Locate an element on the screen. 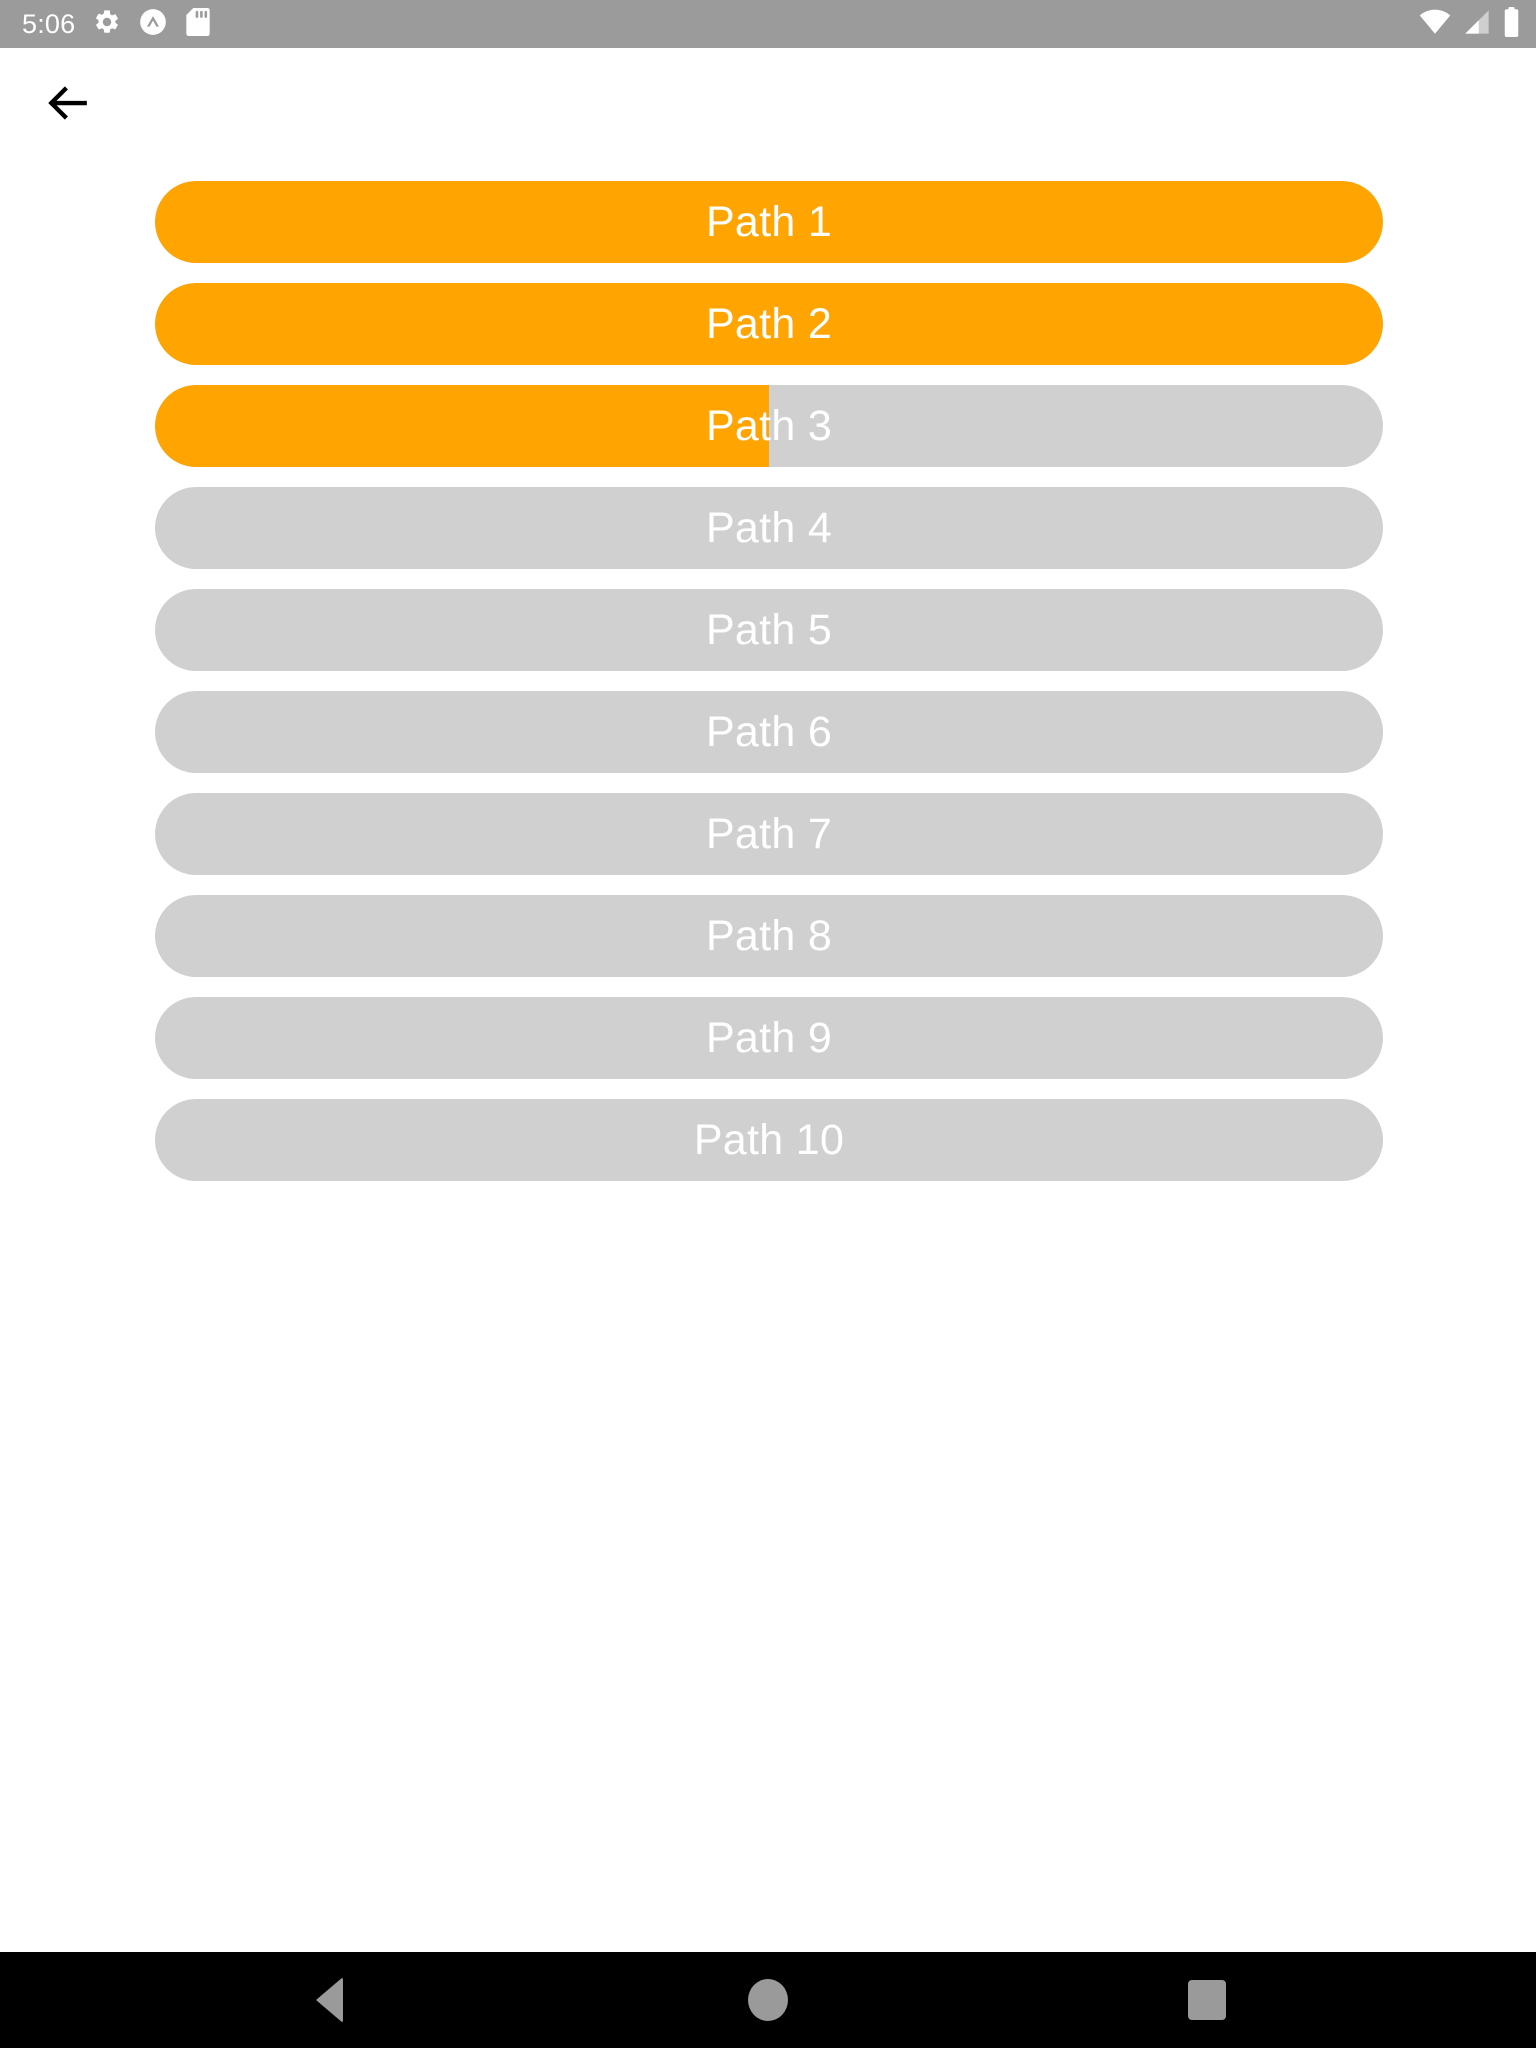 This screenshot has width=1536, height=2048. path-progress-bar: Path 3 is located at coordinates (769, 426).